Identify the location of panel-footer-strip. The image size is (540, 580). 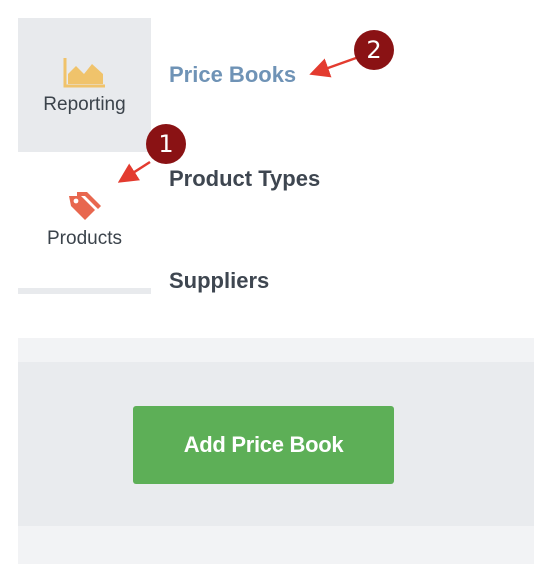
(276, 545).